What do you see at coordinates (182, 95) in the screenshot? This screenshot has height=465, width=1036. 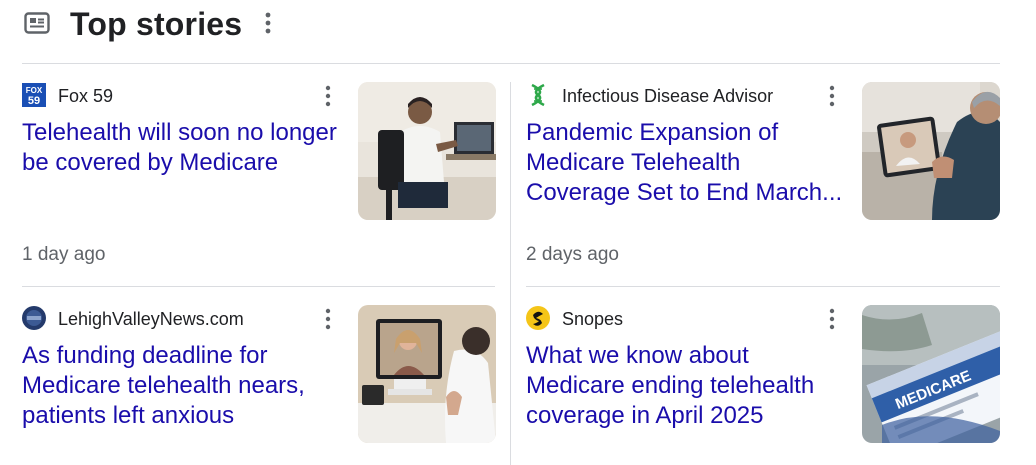 I see `source-row: FOX 59 Fox 59` at bounding box center [182, 95].